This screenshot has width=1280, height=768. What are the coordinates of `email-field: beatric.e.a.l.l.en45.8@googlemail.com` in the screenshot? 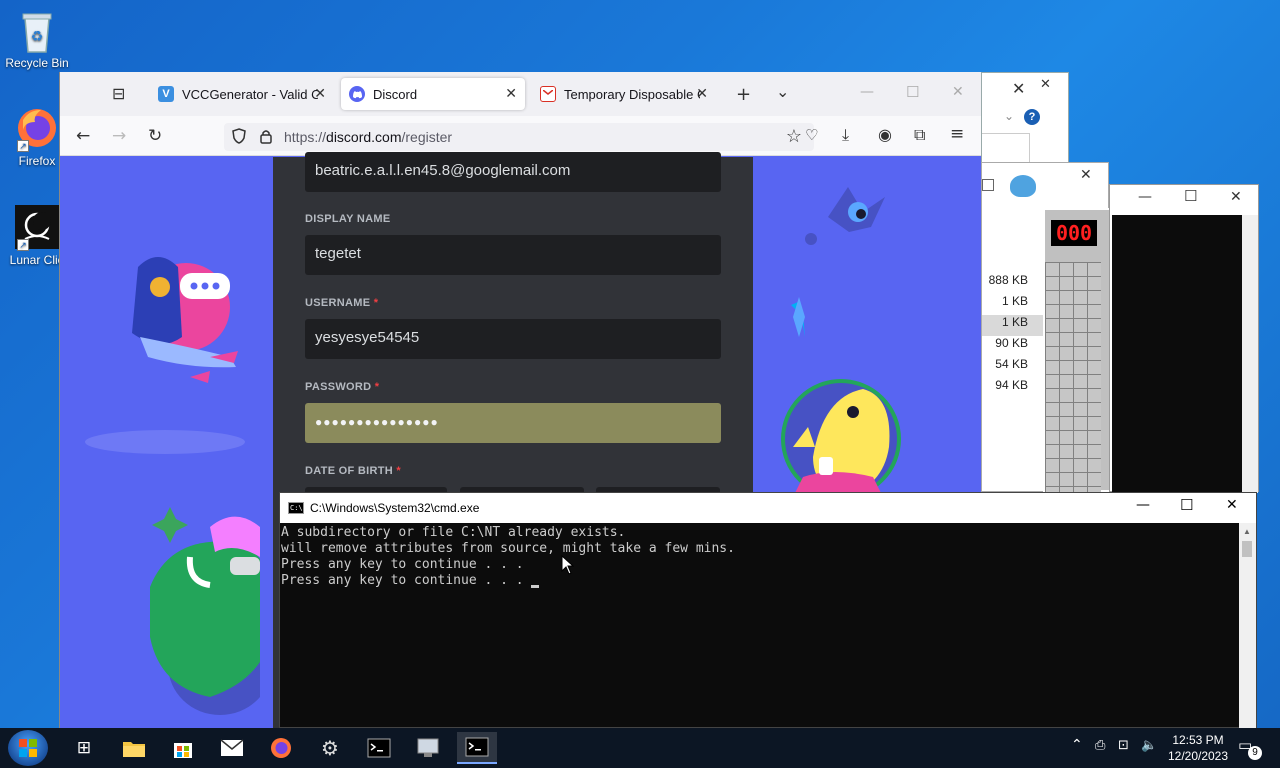 It's located at (513, 172).